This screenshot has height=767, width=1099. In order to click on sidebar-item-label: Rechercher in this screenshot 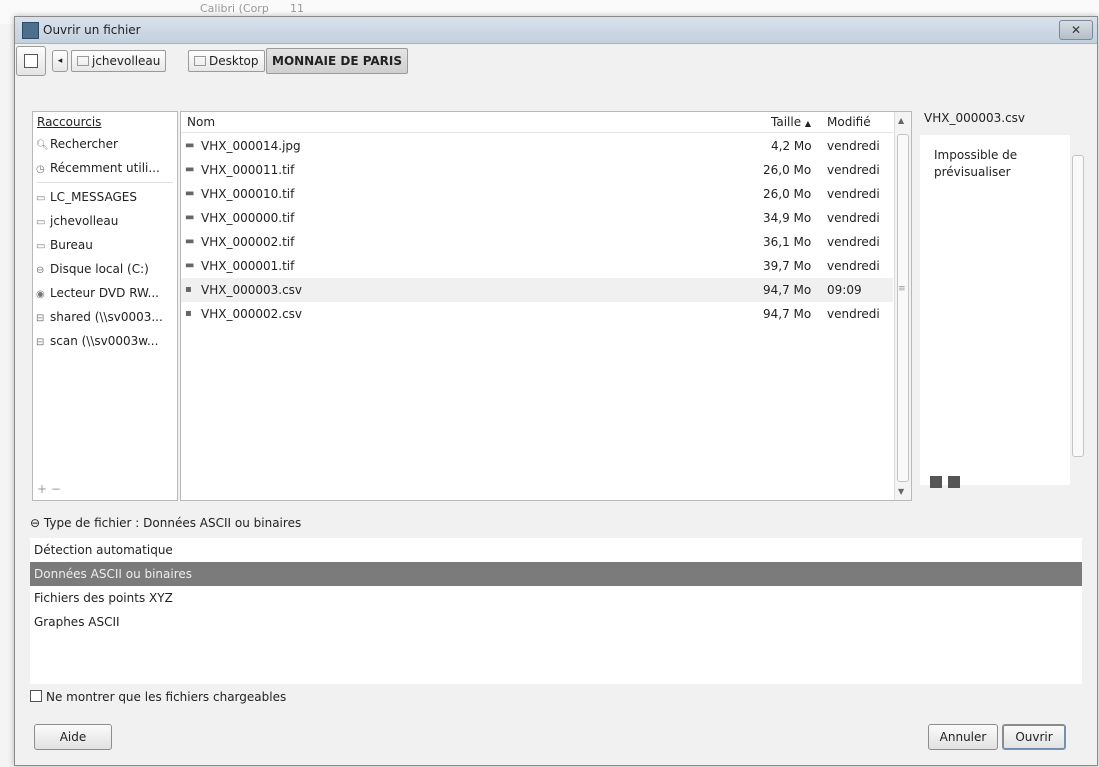, I will do `click(84, 144)`.